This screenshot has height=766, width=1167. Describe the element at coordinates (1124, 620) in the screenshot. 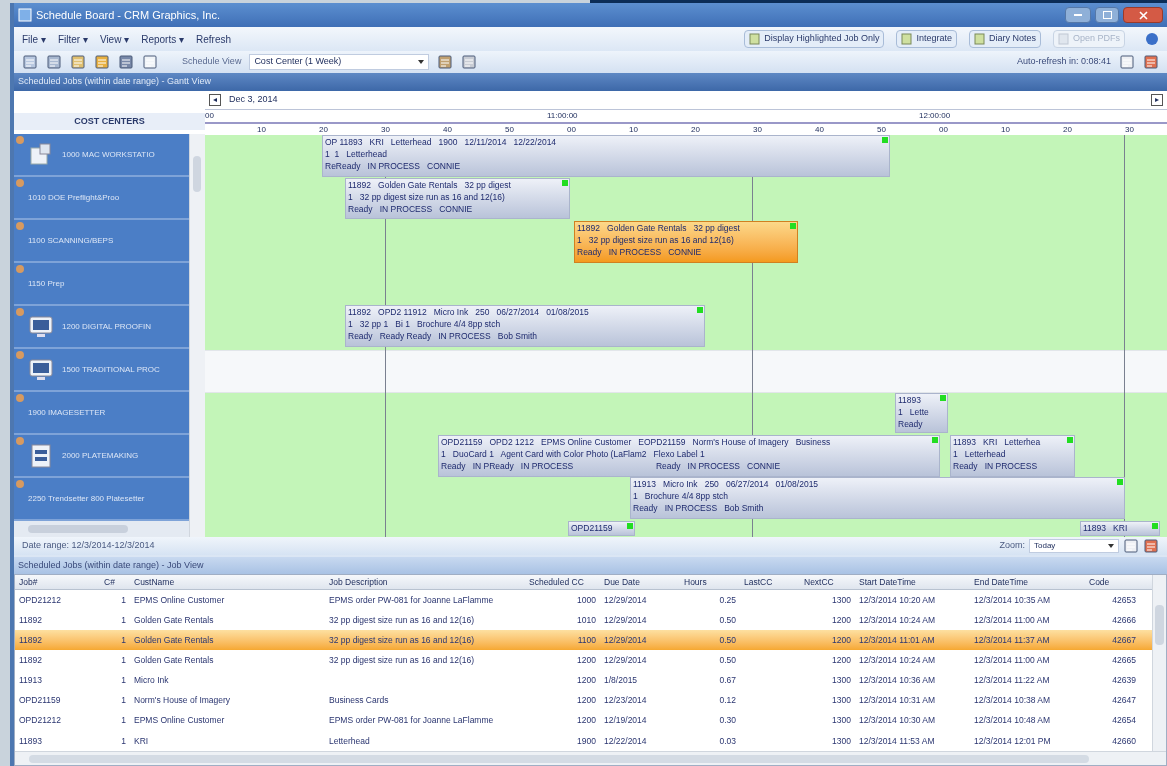

I see `table-cell-text: 42666` at that location.